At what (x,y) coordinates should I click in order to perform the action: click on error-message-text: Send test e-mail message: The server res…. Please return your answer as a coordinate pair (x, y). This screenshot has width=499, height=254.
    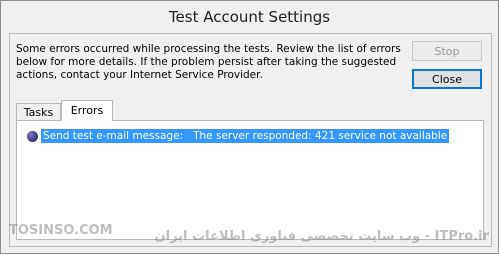
    Looking at the image, I should click on (245, 136).